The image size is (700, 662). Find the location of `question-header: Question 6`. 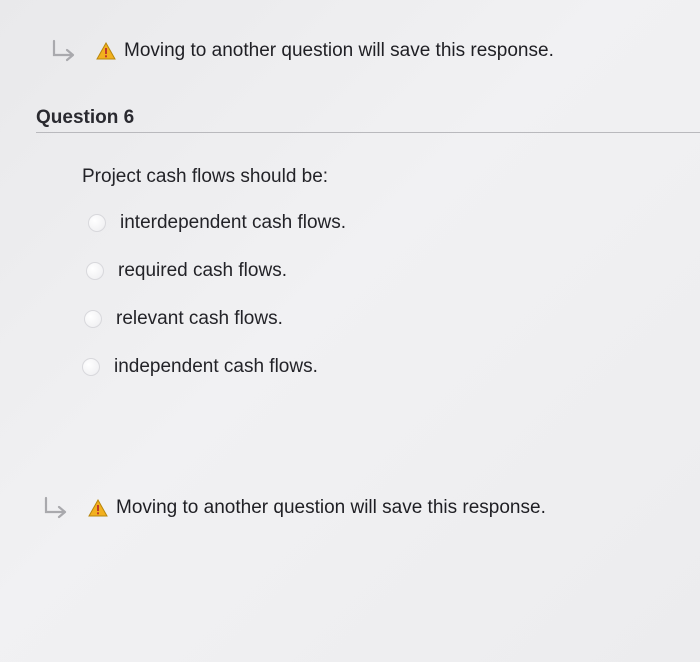

question-header: Question 6 is located at coordinates (368, 119).